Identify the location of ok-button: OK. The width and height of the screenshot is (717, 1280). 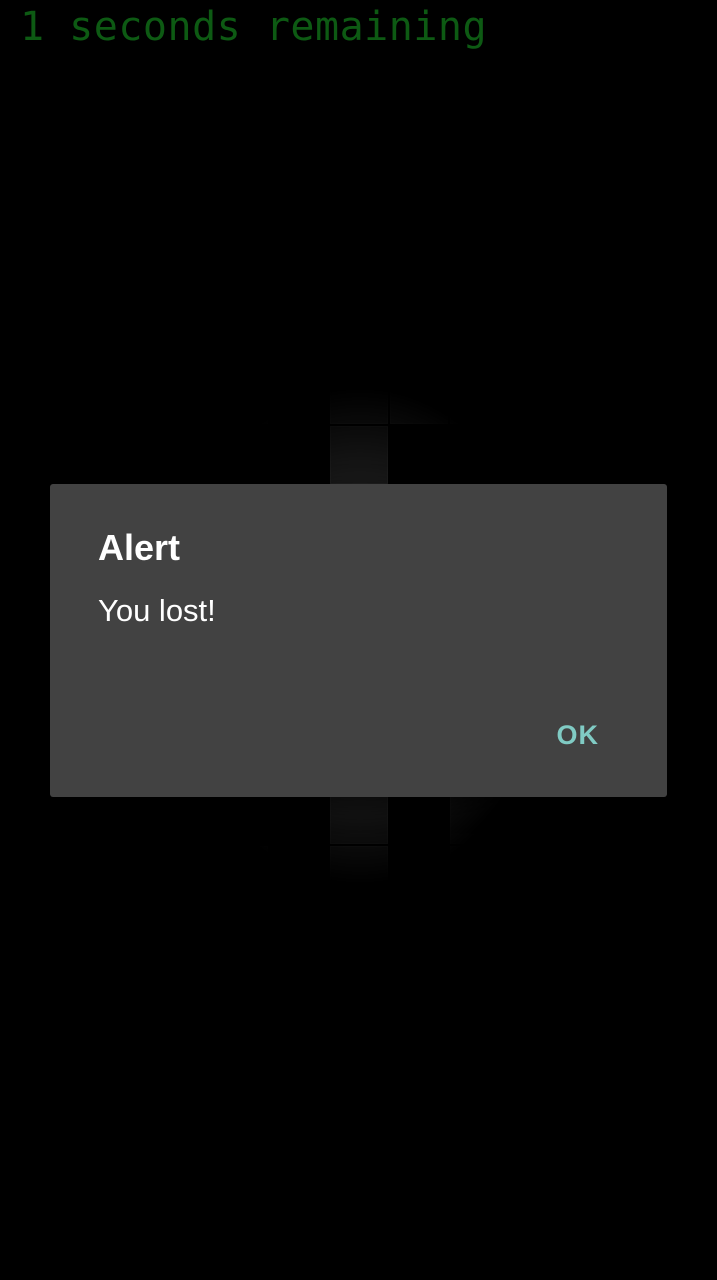
(578, 735).